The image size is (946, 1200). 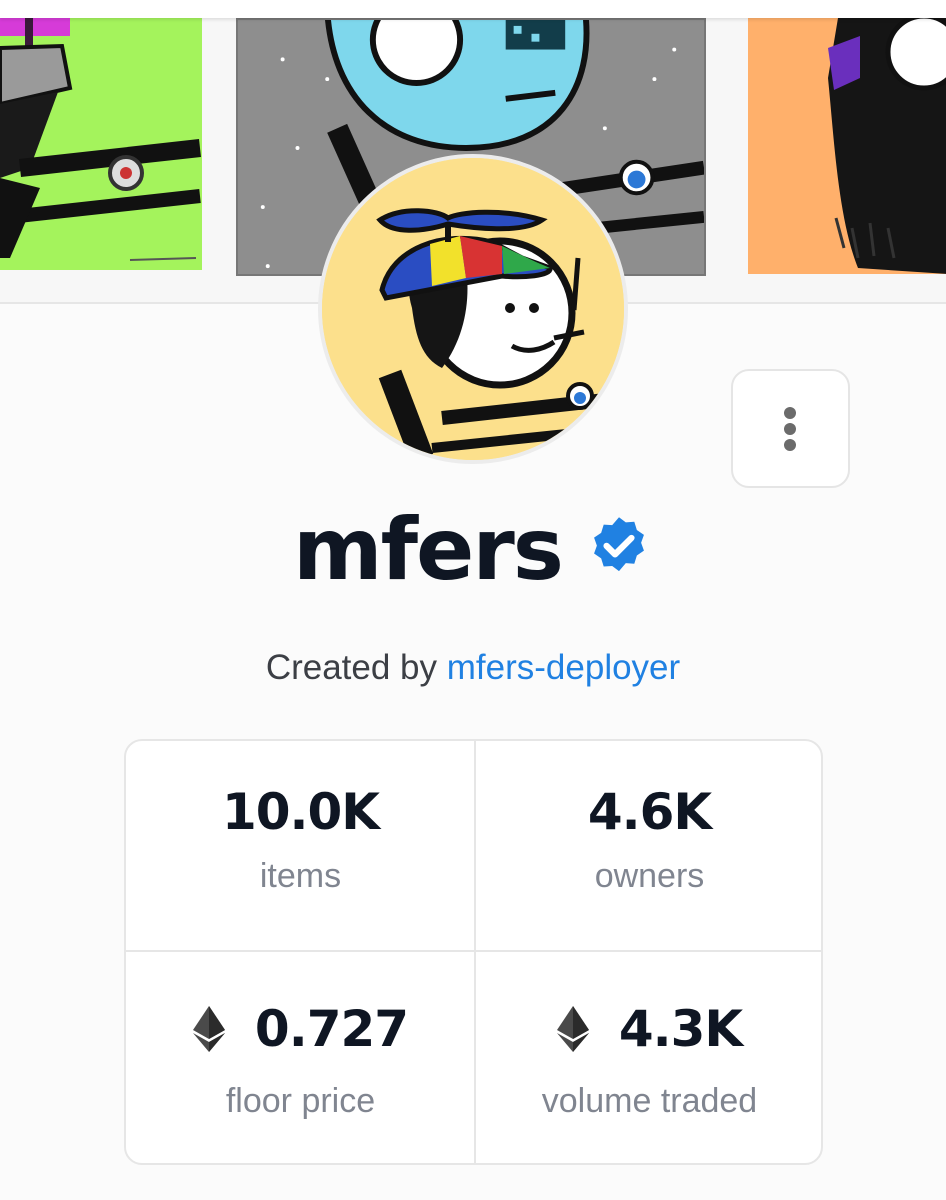 I want to click on stat-volume-traded-row: 4.3K, so click(x=648, y=1029).